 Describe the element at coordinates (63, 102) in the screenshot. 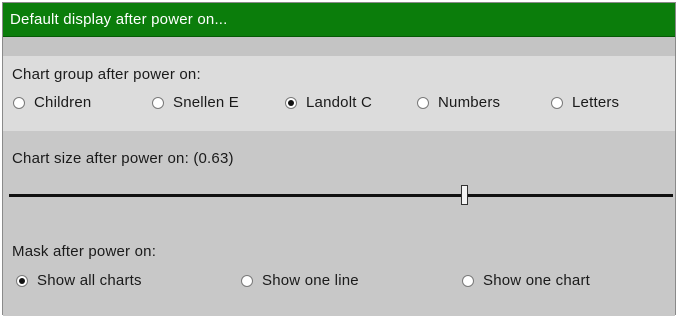

I see `radio-children-label: Children` at that location.